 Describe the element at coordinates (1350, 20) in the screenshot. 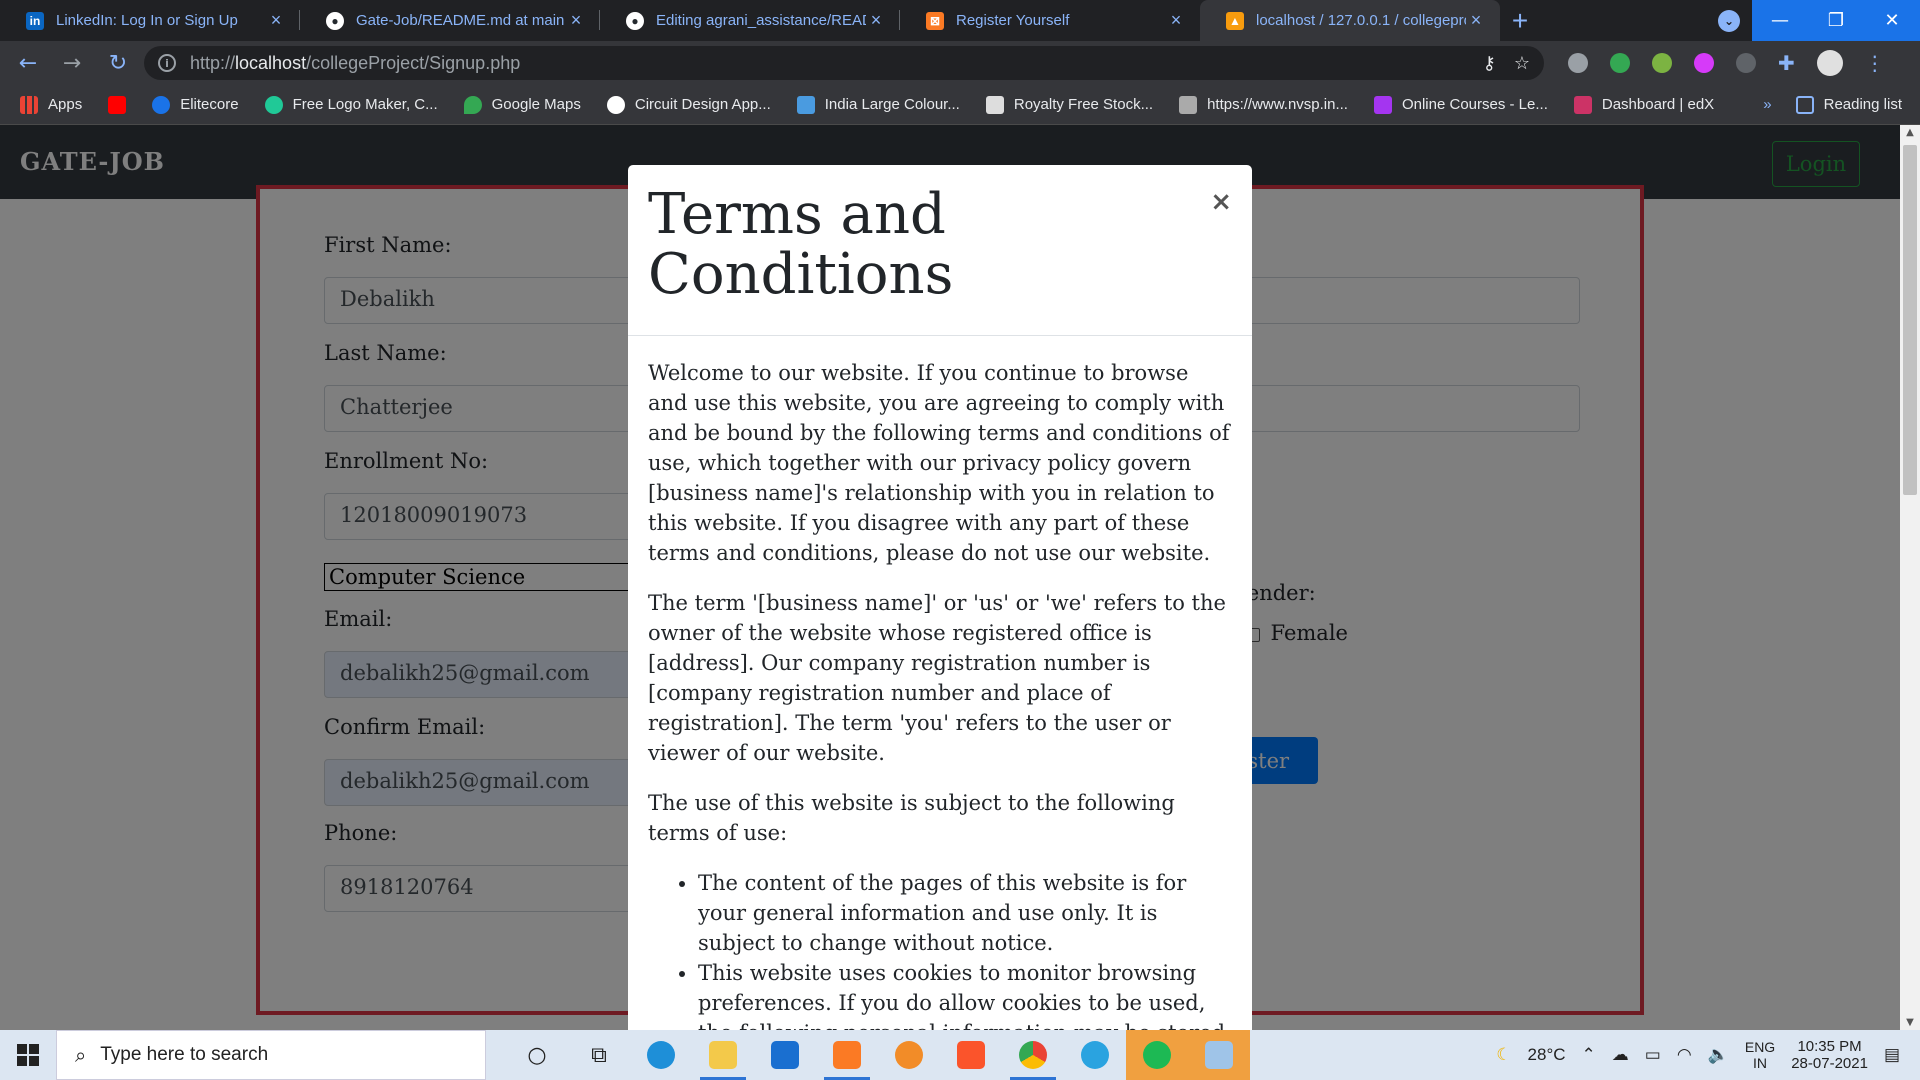

I see `tab-phpmyadmin: ▲ localhost / 127.0.0.1 / collegepro ×` at that location.